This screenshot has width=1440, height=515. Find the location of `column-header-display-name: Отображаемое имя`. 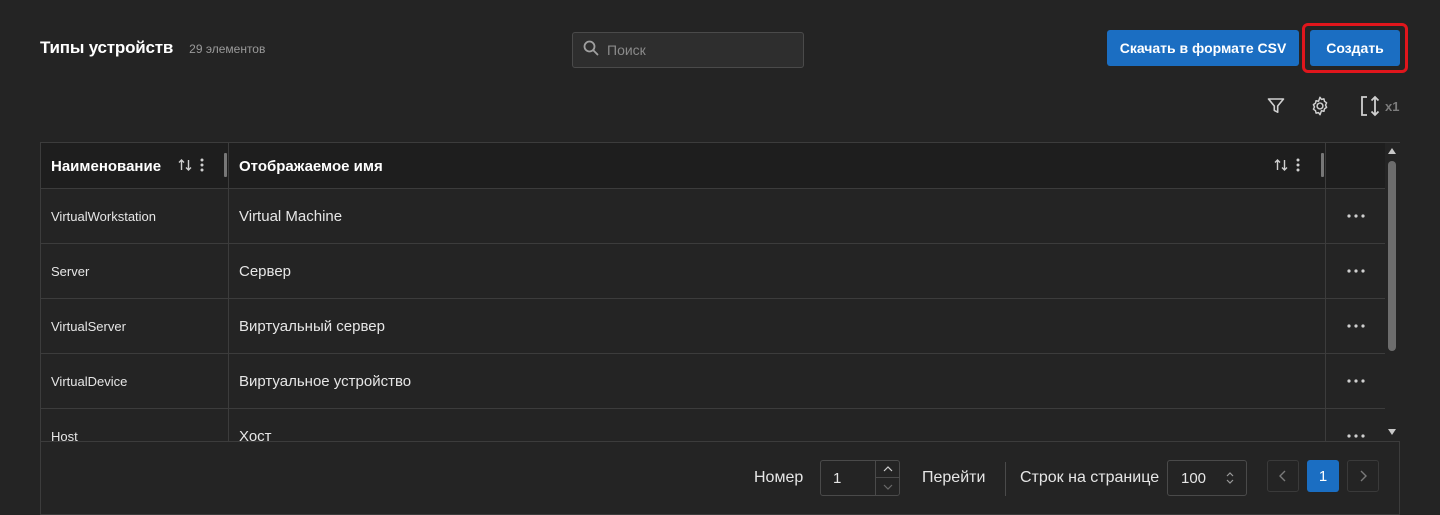

column-header-display-name: Отображаемое имя is located at coordinates (777, 166).